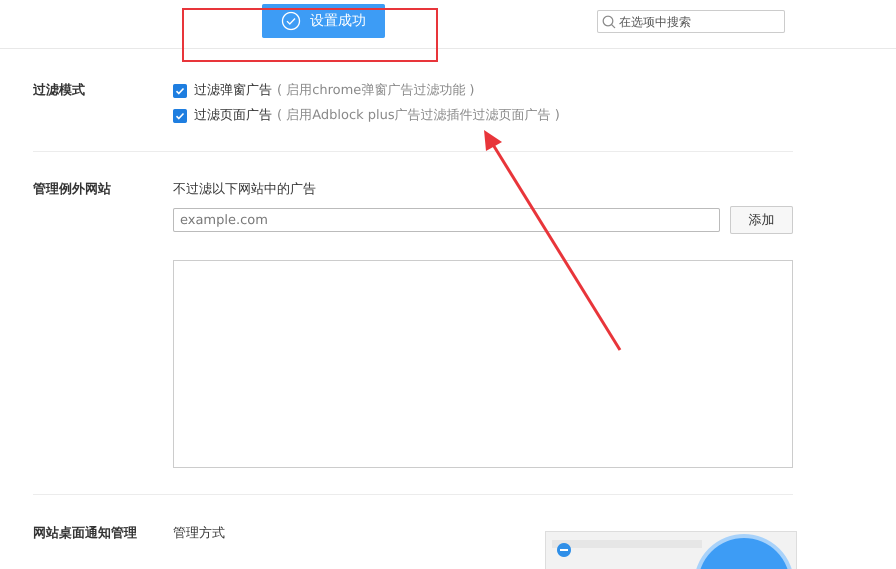  I want to click on section-label: 网站桌面通知管理, so click(85, 534).